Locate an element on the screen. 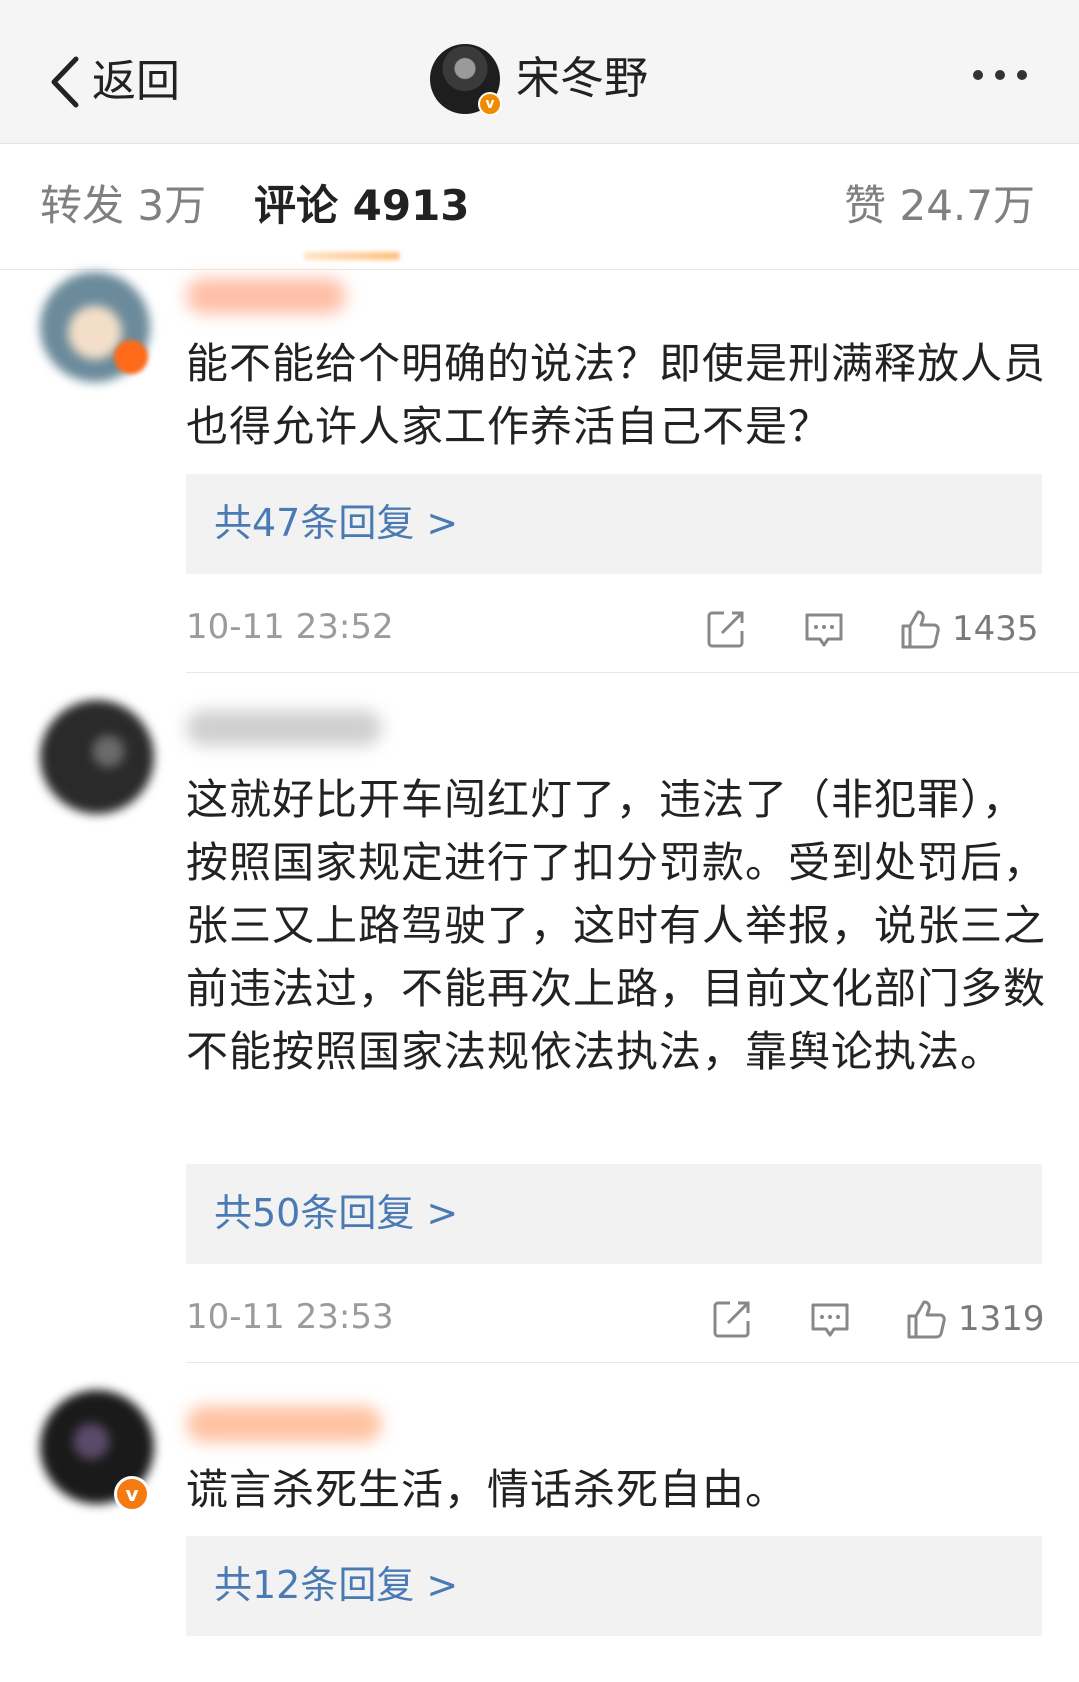 The width and height of the screenshot is (1079, 1682). back-chevron-icon is located at coordinates (66, 82).